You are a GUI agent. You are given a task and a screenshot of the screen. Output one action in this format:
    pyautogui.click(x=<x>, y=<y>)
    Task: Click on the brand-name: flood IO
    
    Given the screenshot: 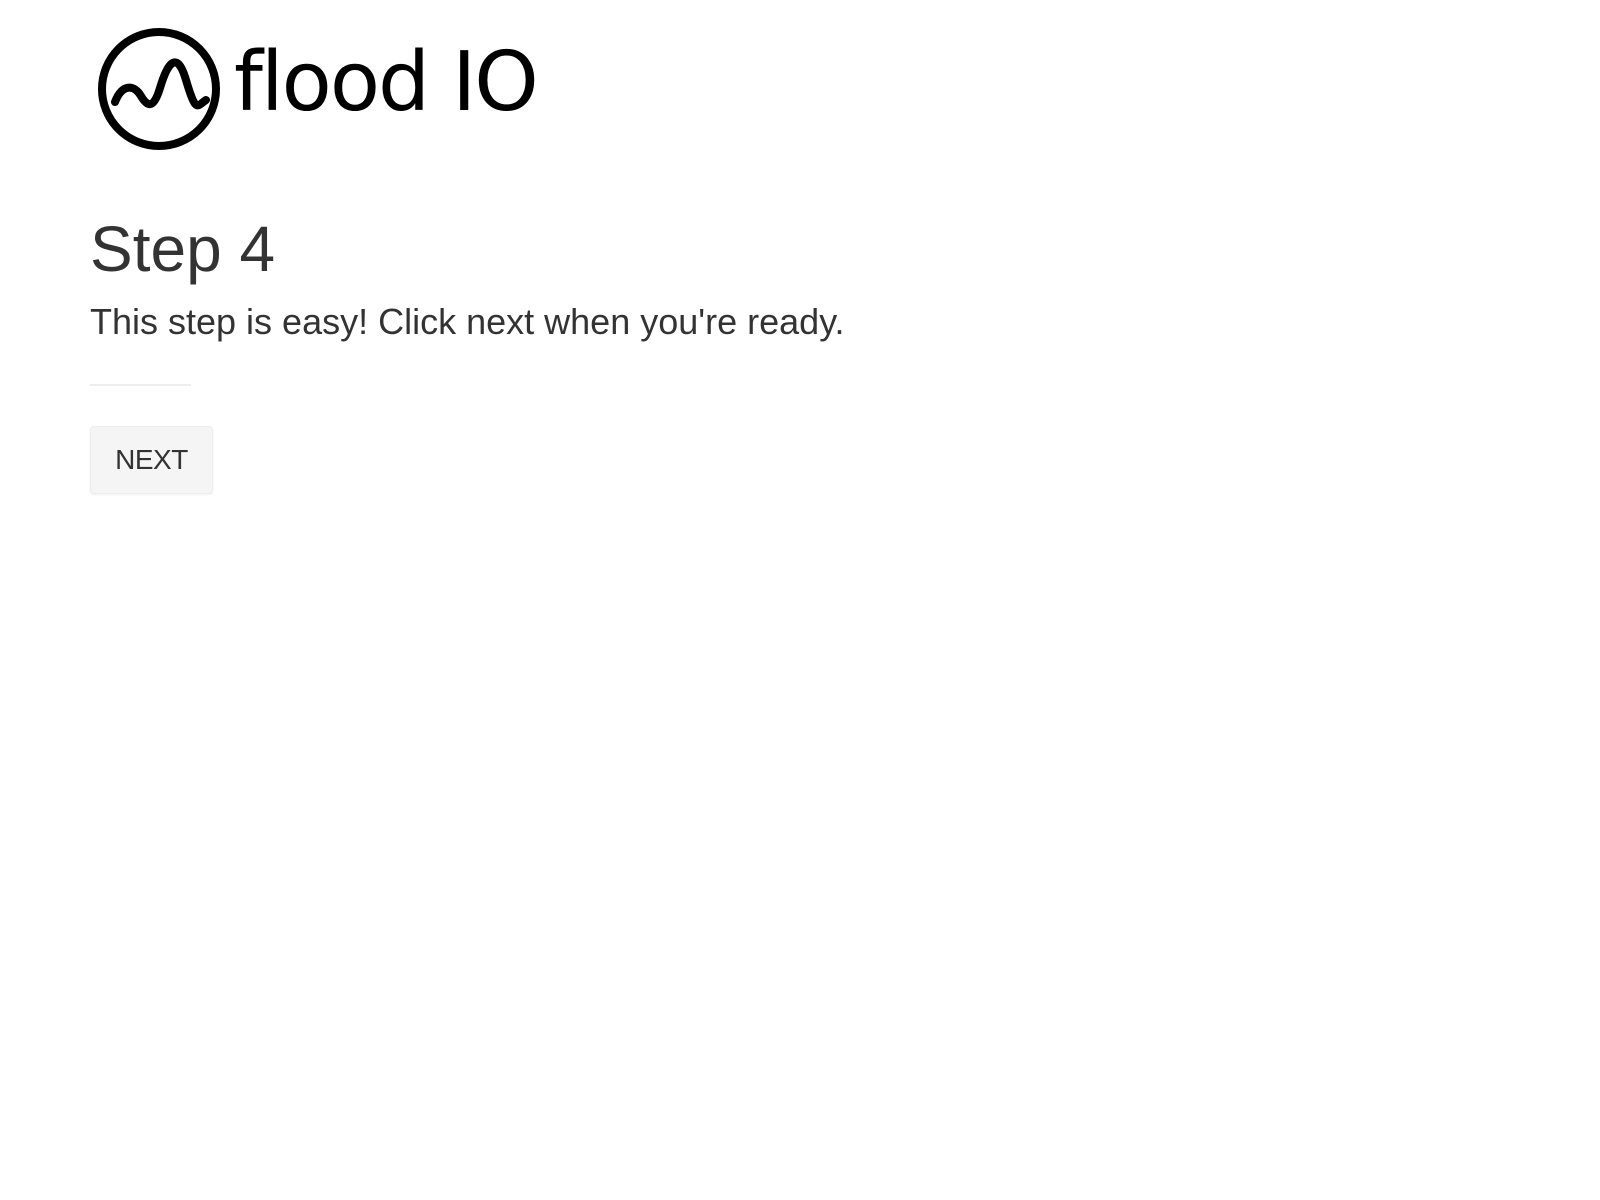 What is the action you would take?
    pyautogui.click(x=386, y=82)
    